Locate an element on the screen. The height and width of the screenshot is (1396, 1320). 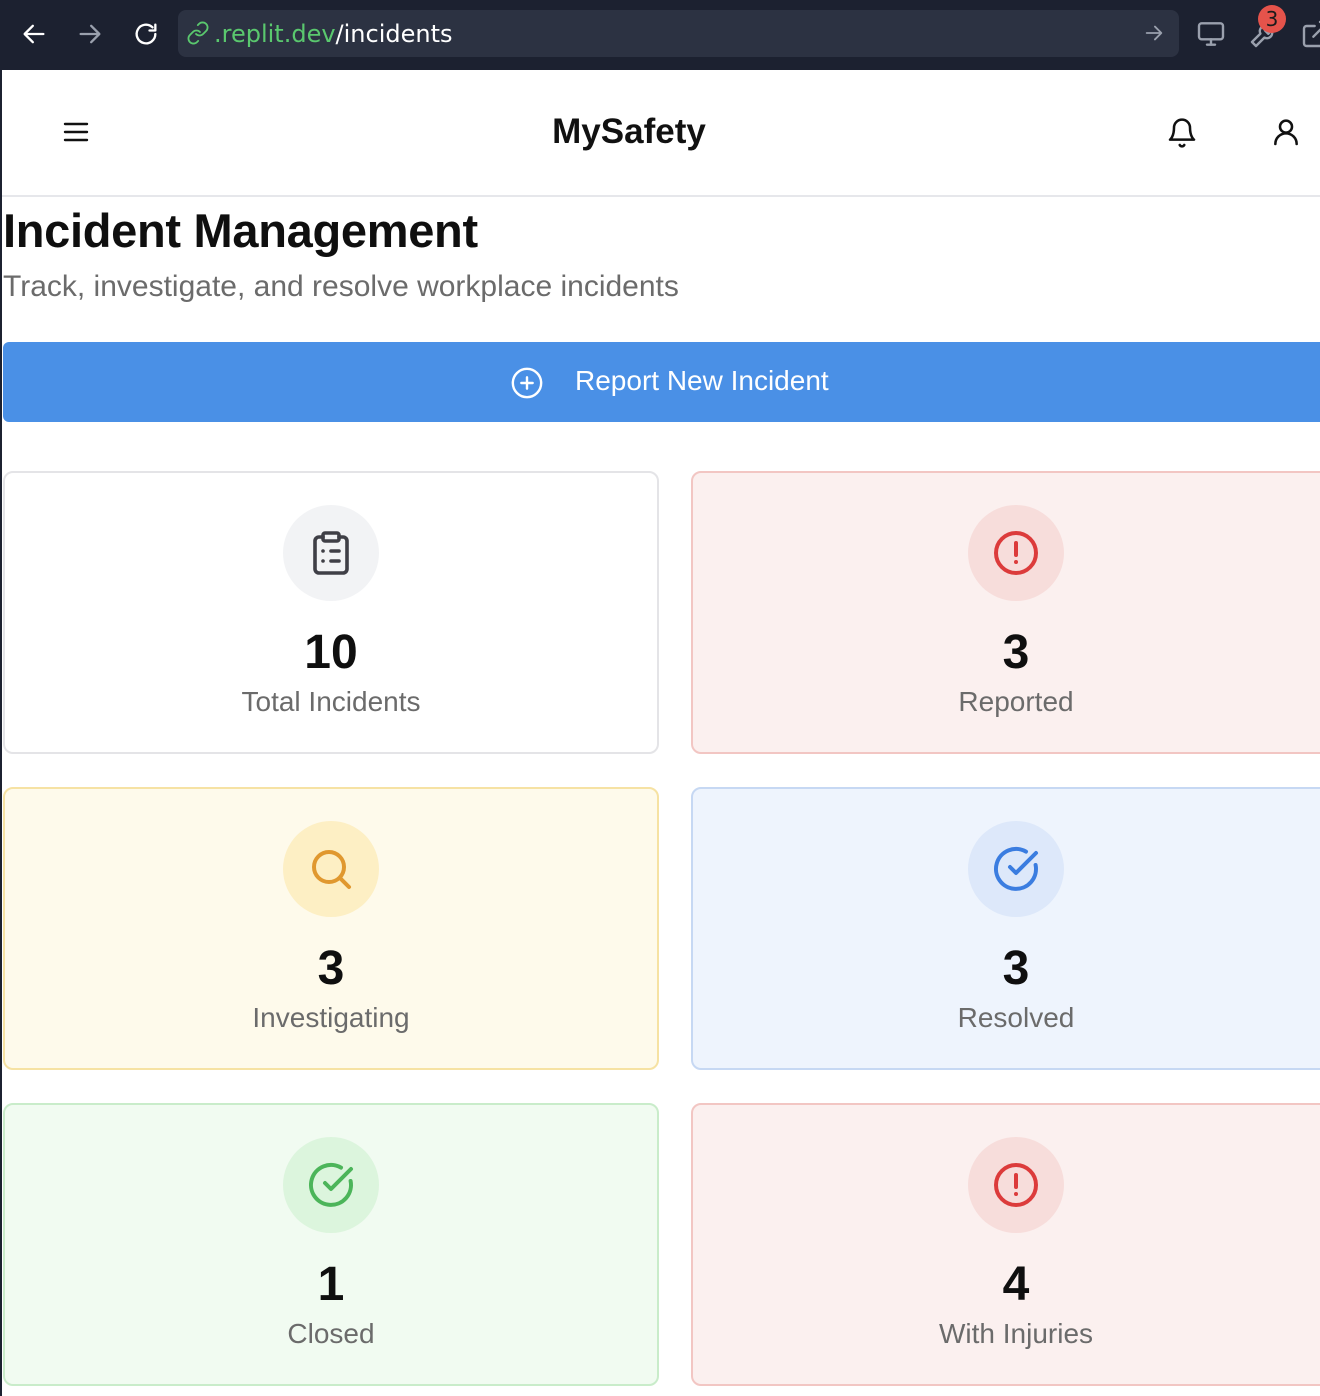
stat-value: 4 is located at coordinates (1016, 1284).